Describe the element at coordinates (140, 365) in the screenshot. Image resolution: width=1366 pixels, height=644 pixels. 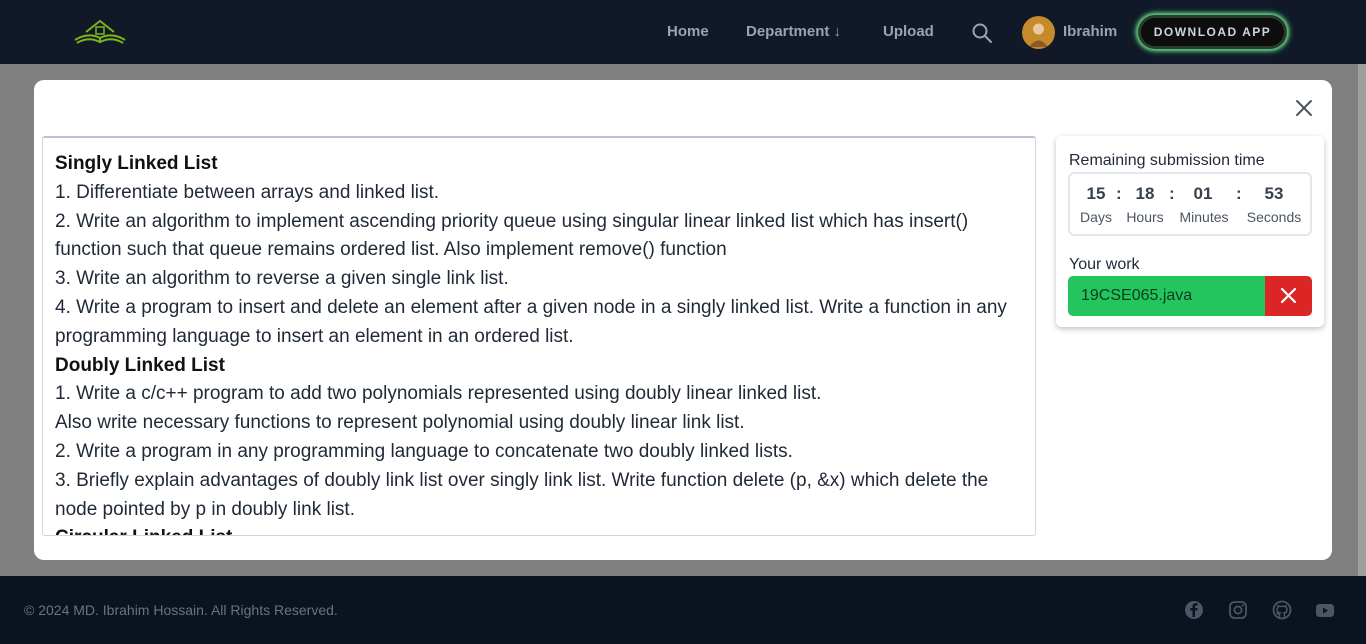
I see `section-heading: Doubly Linked List` at that location.